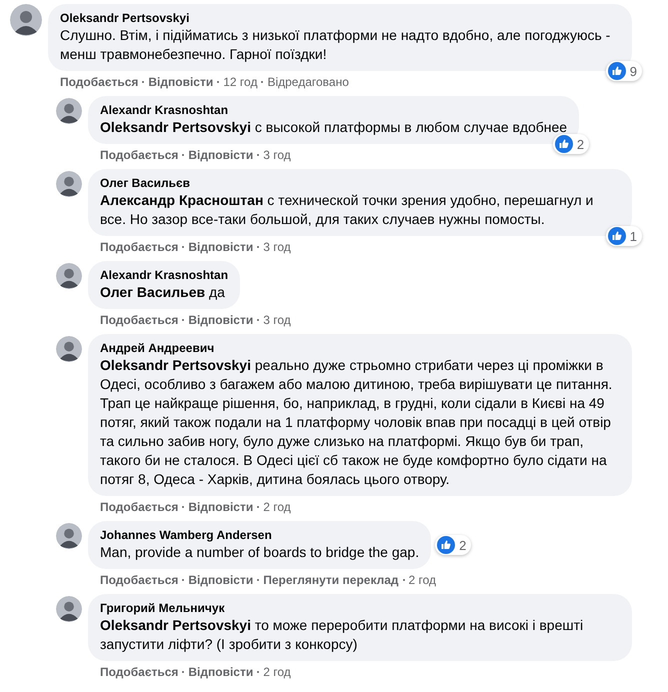 The height and width of the screenshot is (692, 668). I want to click on comment-text: Oleksandr Pertsovskyi реально дуже стрьомно стрибати через ці проміжки в Одесі, особливо з багажем або малою дитиною, треба вирішувати це питання. Трап це найкраще рішення, бо, наприклад, в грудні, коли сідали в Києві на 49 потяг, який також подали на 1 платформу чоловік впав при посадці в цей отвір та сильно забив ногу, було дуже слизько на платформі. Якщо був би трап, такого би не сталося. В Одесі цієї сб також не буде комфортно було сідати на потяг 8, Одеса - Харків, дитина боялась цього отвору., so click(357, 422).